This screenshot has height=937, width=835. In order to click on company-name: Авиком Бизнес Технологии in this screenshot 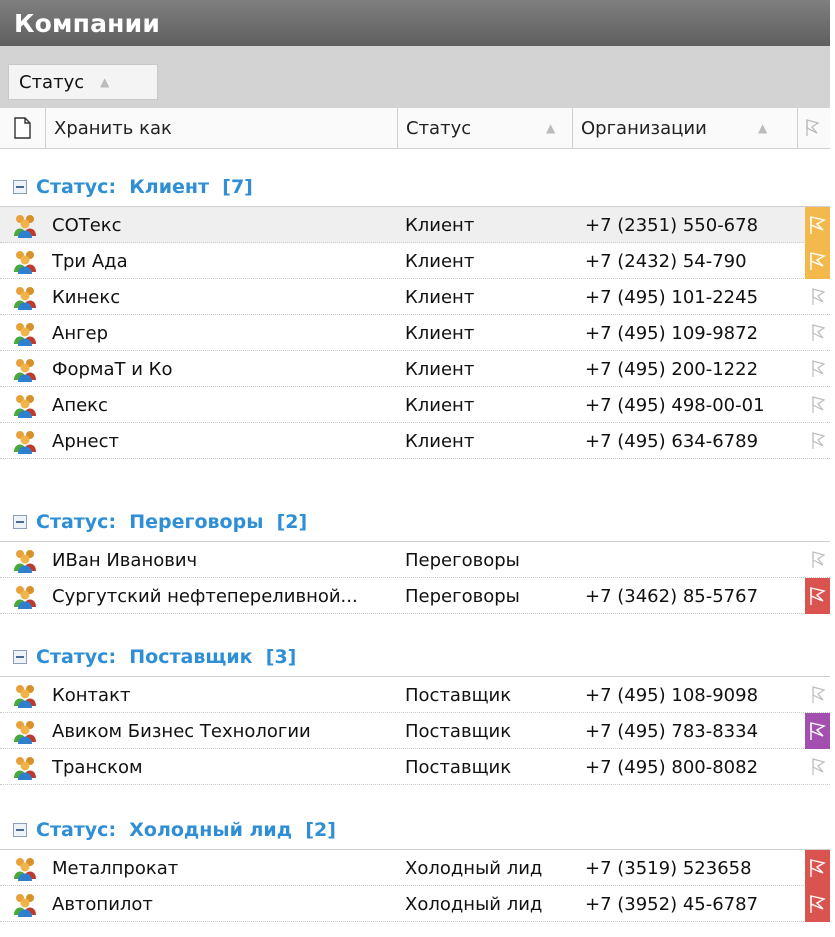, I will do `click(181, 731)`.